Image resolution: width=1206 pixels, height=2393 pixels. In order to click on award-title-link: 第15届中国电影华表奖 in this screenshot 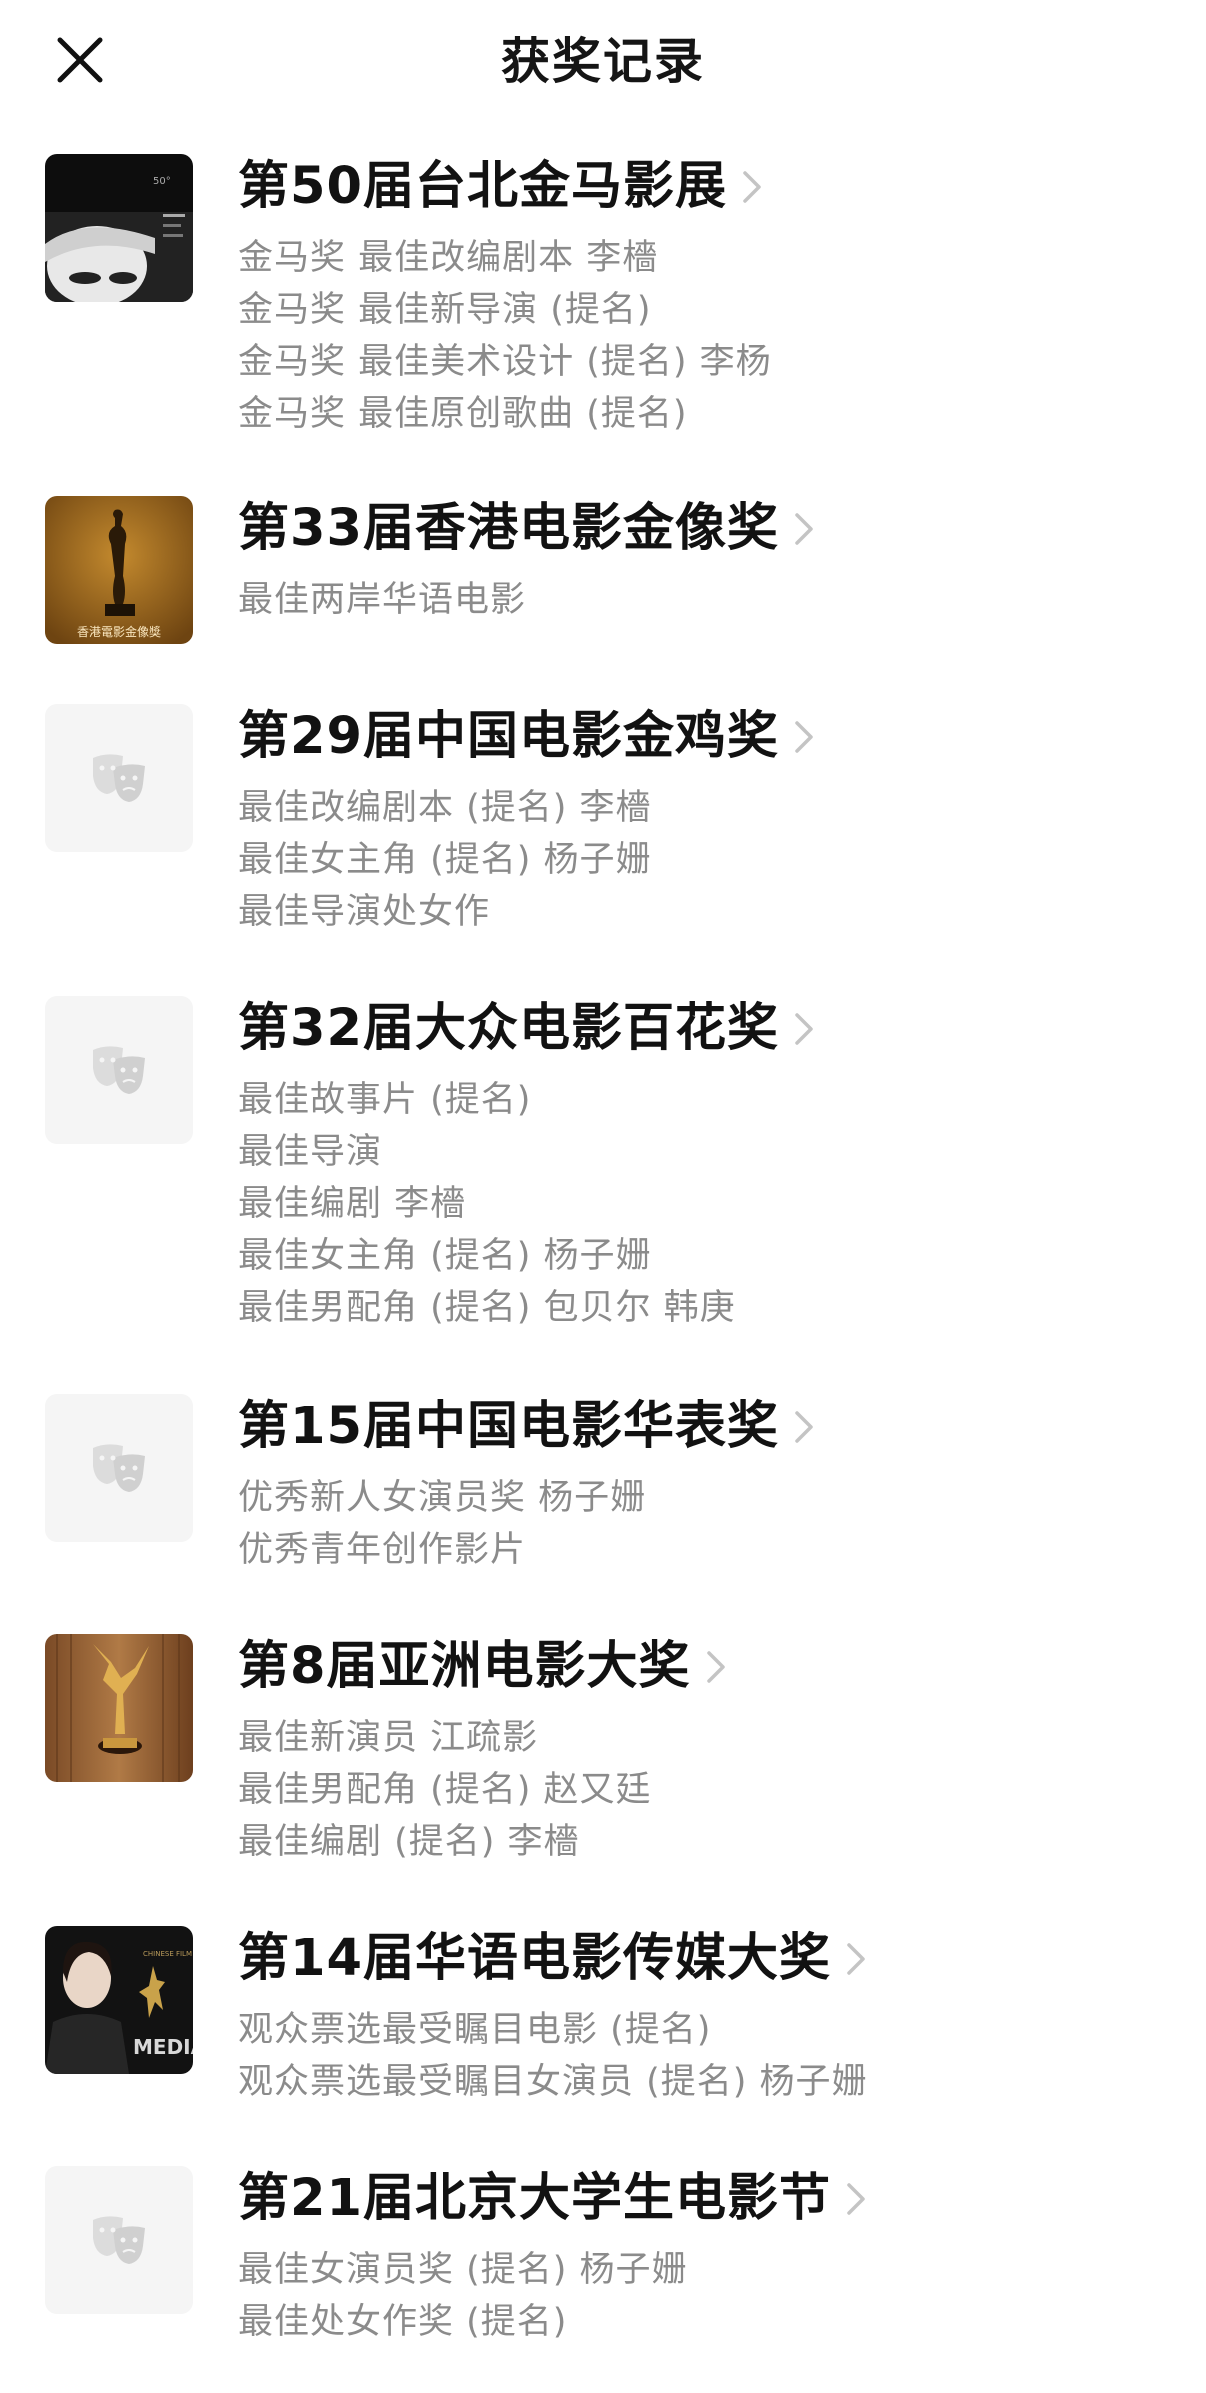, I will do `click(526, 1427)`.